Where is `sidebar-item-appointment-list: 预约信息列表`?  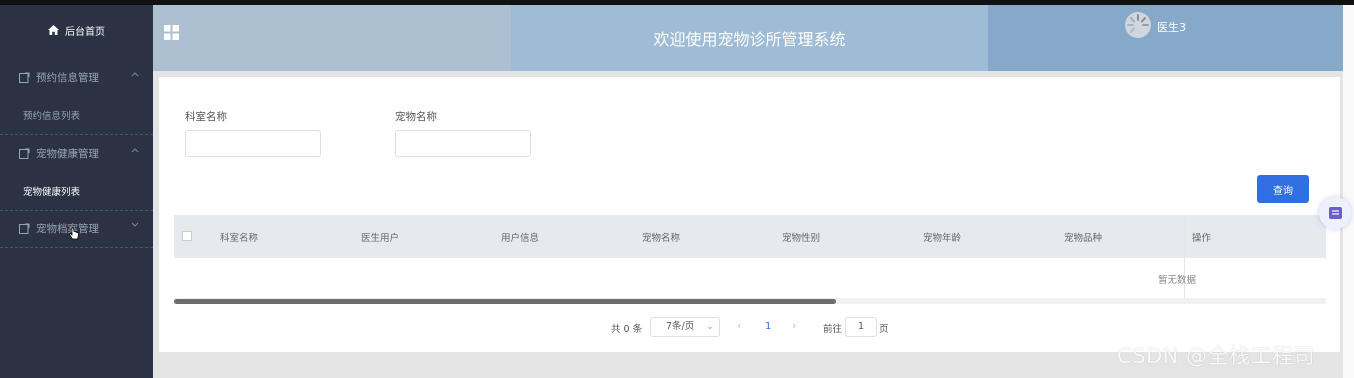
sidebar-item-appointment-list: 预约信息列表 is located at coordinates (76, 115).